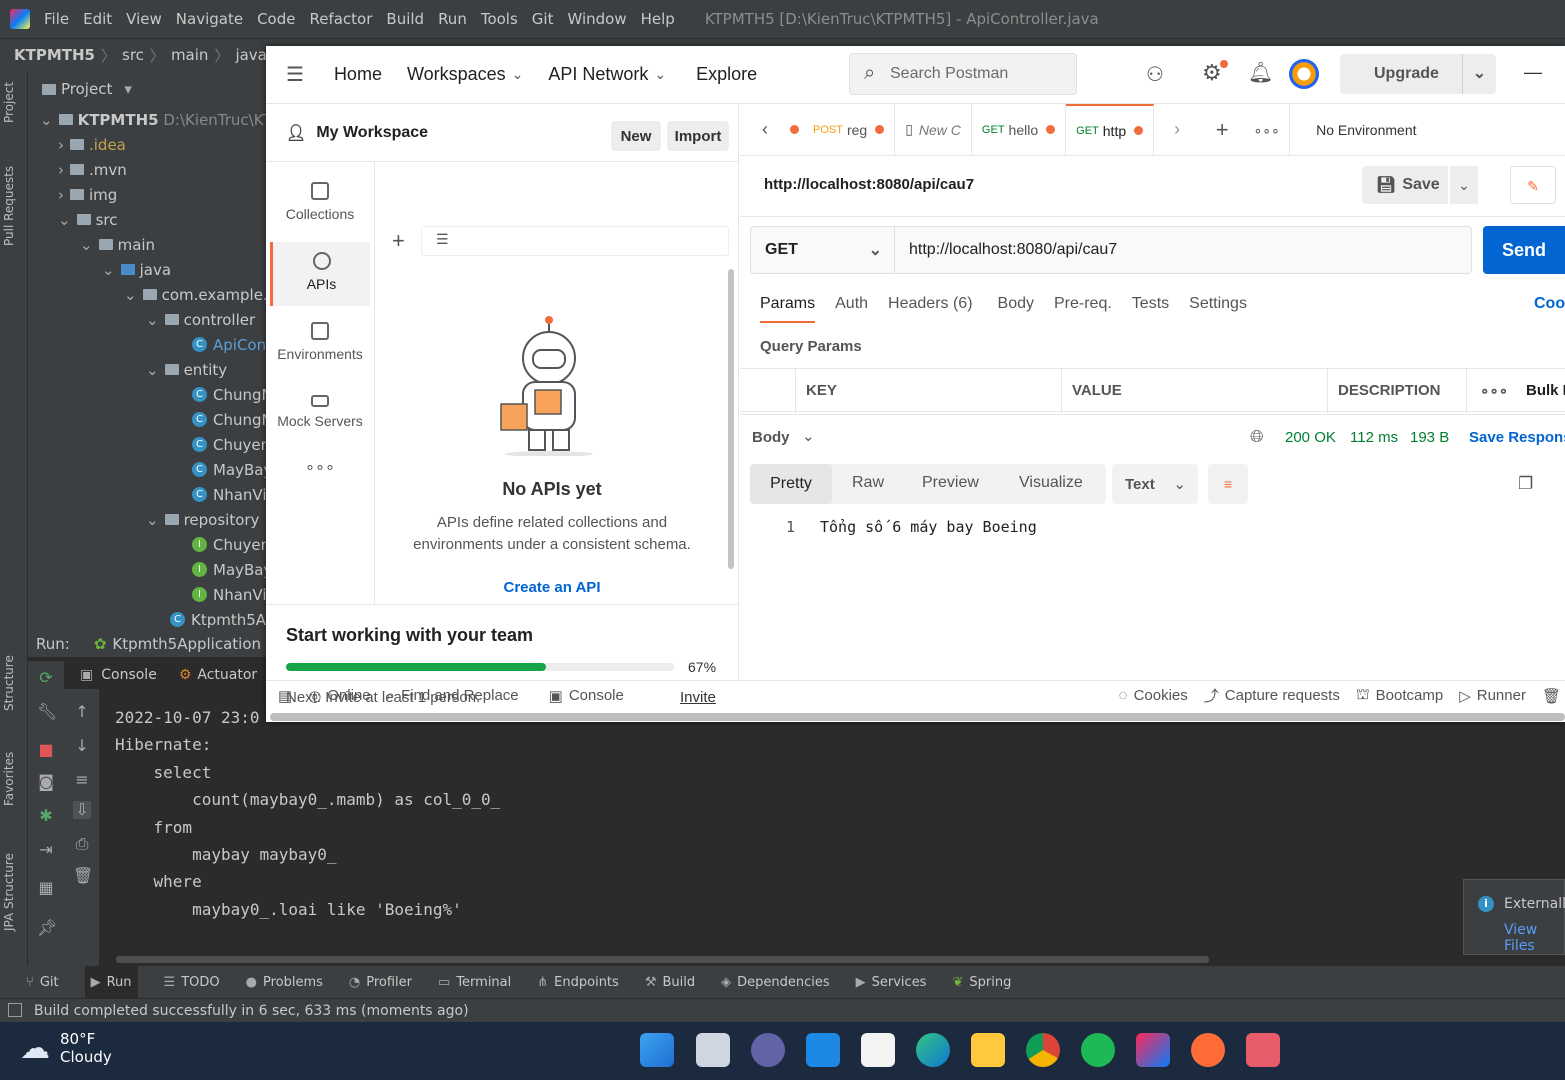 Image resolution: width=1565 pixels, height=1080 pixels. Describe the element at coordinates (1228, 484) in the screenshot. I see `wrap-lines-icon: ≡` at that location.